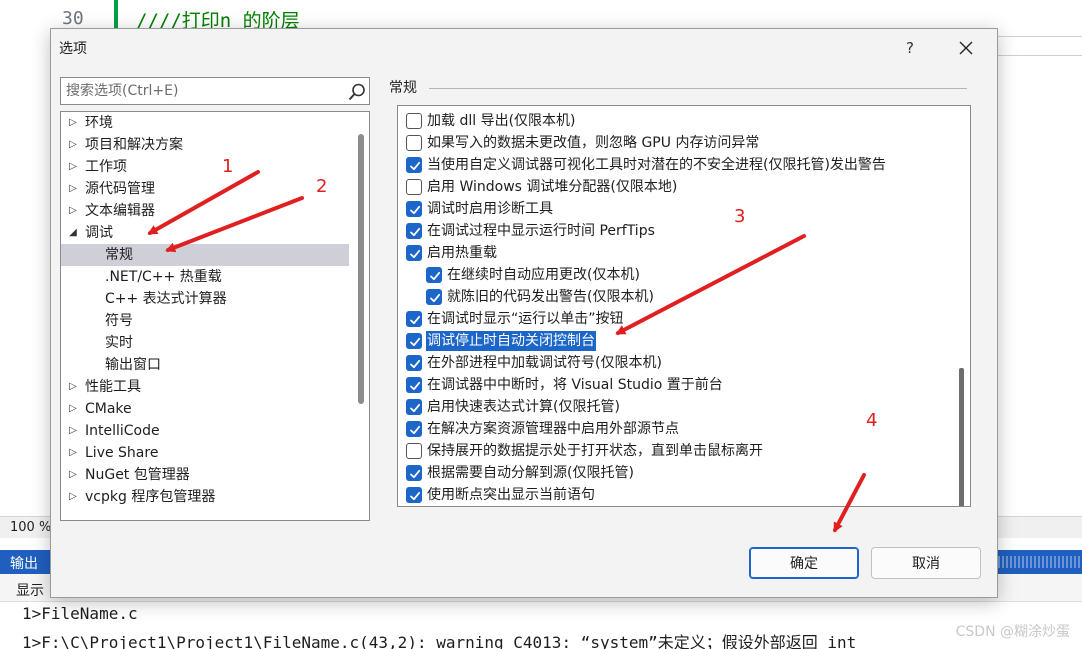  I want to click on close-button, so click(966, 48).